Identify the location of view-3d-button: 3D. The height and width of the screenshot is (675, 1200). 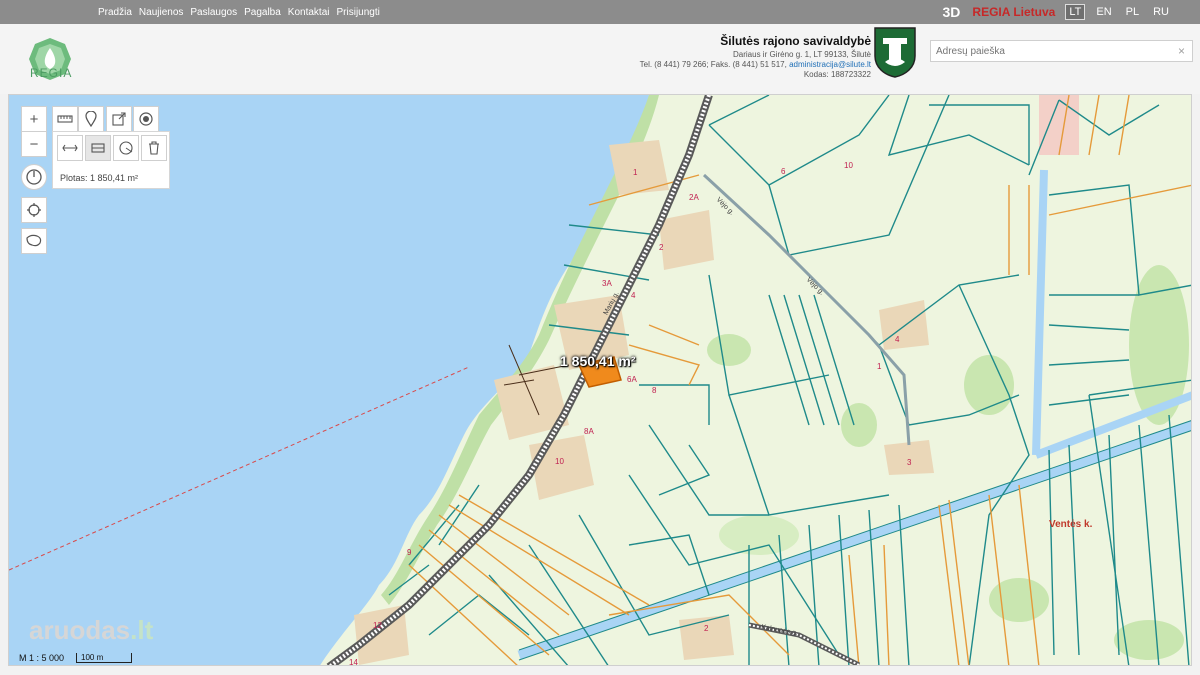
(952, 12).